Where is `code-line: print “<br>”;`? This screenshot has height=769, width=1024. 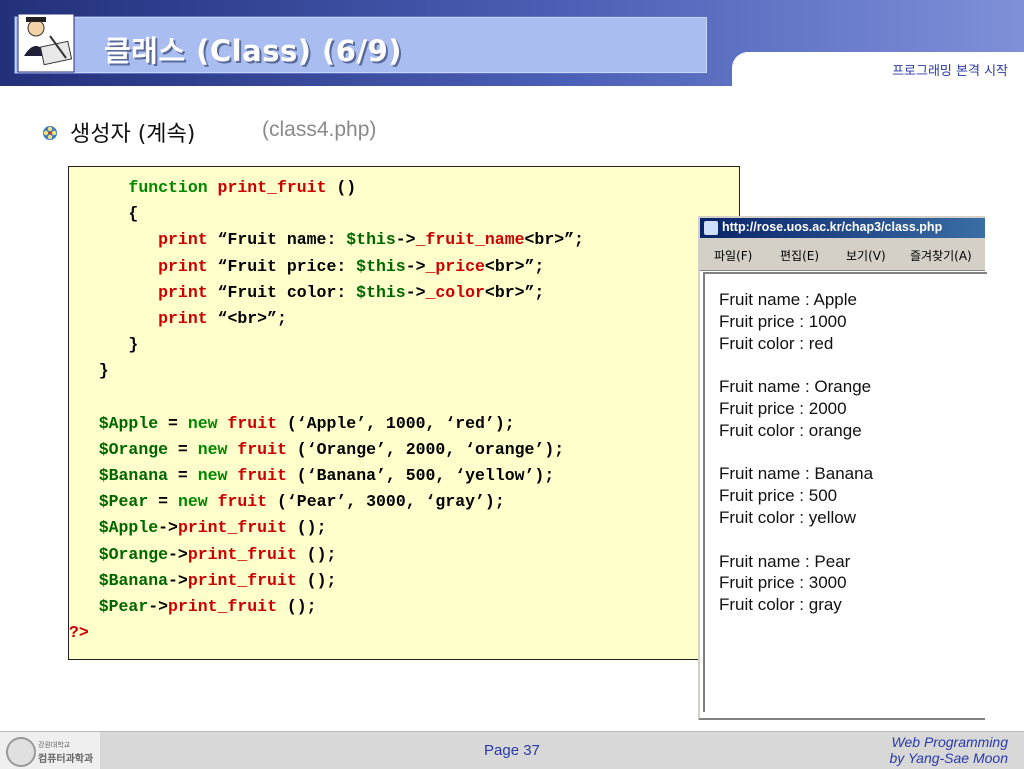 code-line: print “<br>”; is located at coordinates (222, 318).